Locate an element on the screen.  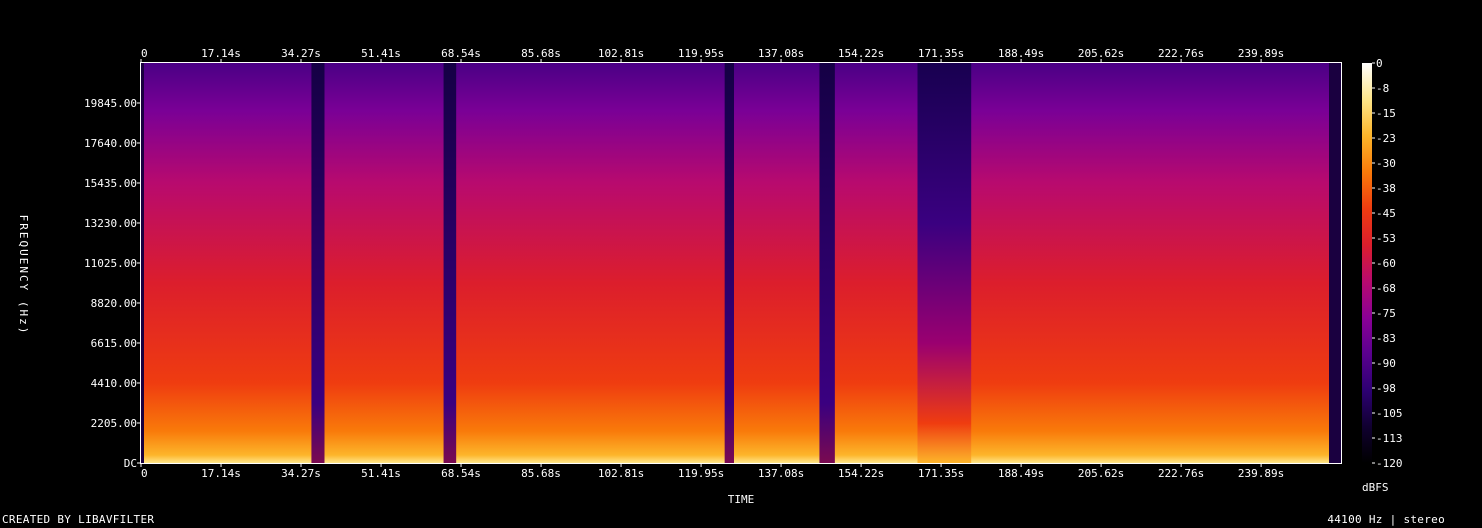
colorbar-gradient is located at coordinates (1367, 263).